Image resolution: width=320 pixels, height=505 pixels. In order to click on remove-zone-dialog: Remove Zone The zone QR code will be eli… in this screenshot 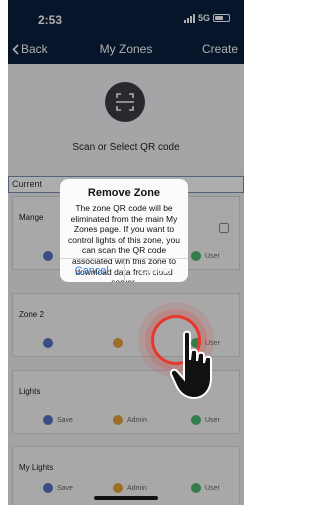, I will do `click(124, 230)`.